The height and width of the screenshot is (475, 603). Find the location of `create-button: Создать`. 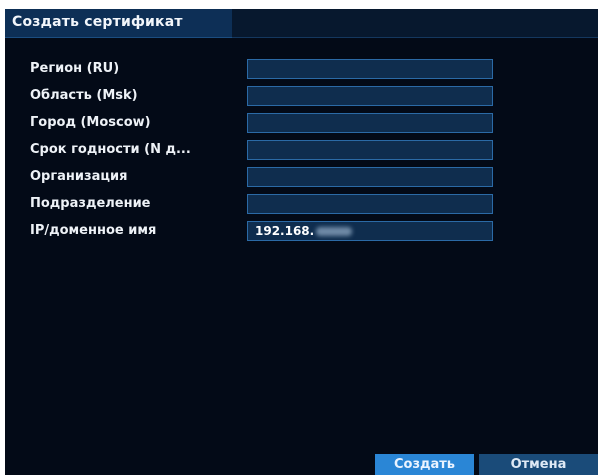

create-button: Создать is located at coordinates (424, 464).